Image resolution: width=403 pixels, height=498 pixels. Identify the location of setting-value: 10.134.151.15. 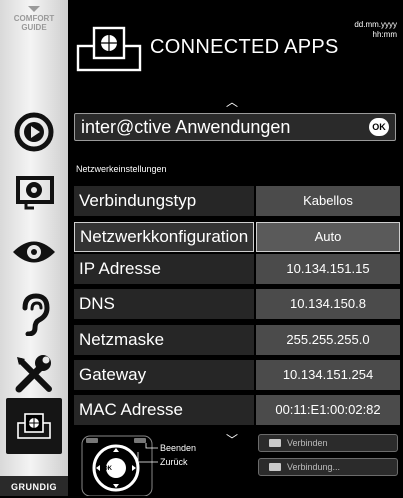
(328, 269).